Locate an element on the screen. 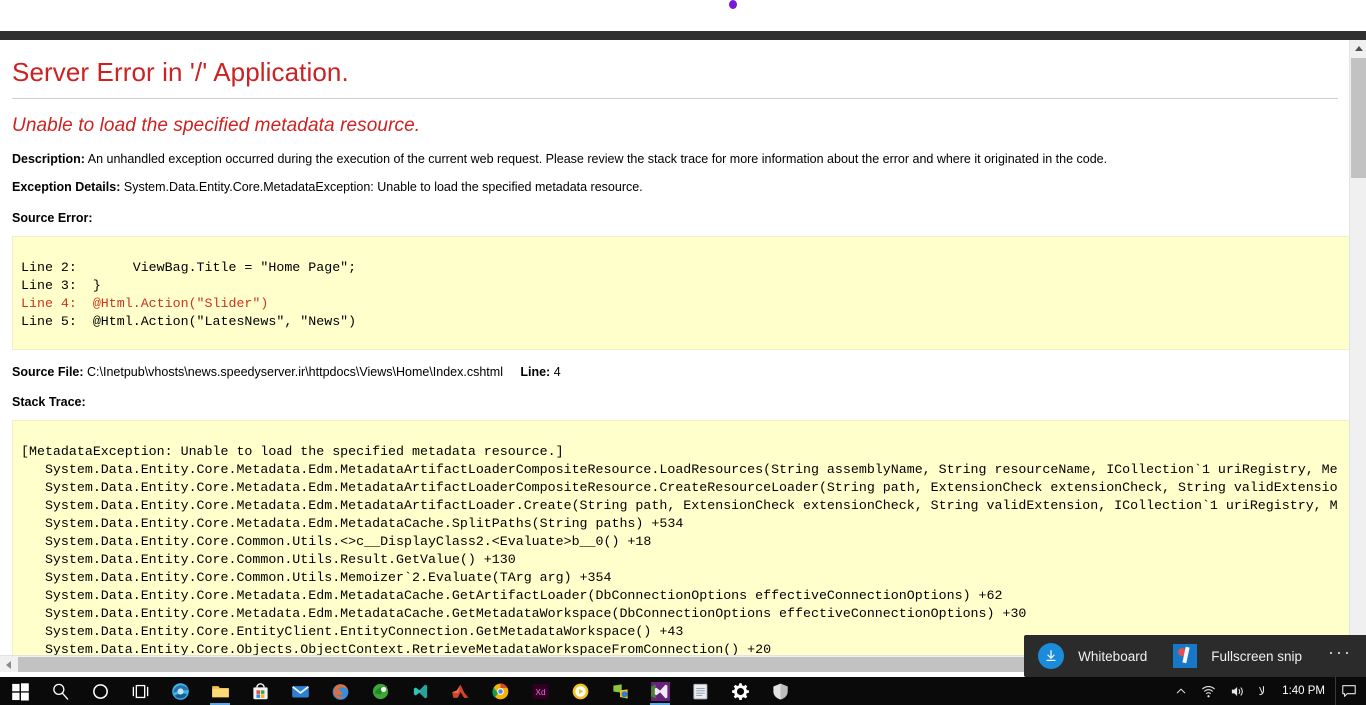 The width and height of the screenshot is (1366, 705). notification-icon is located at coordinates (1349, 691).